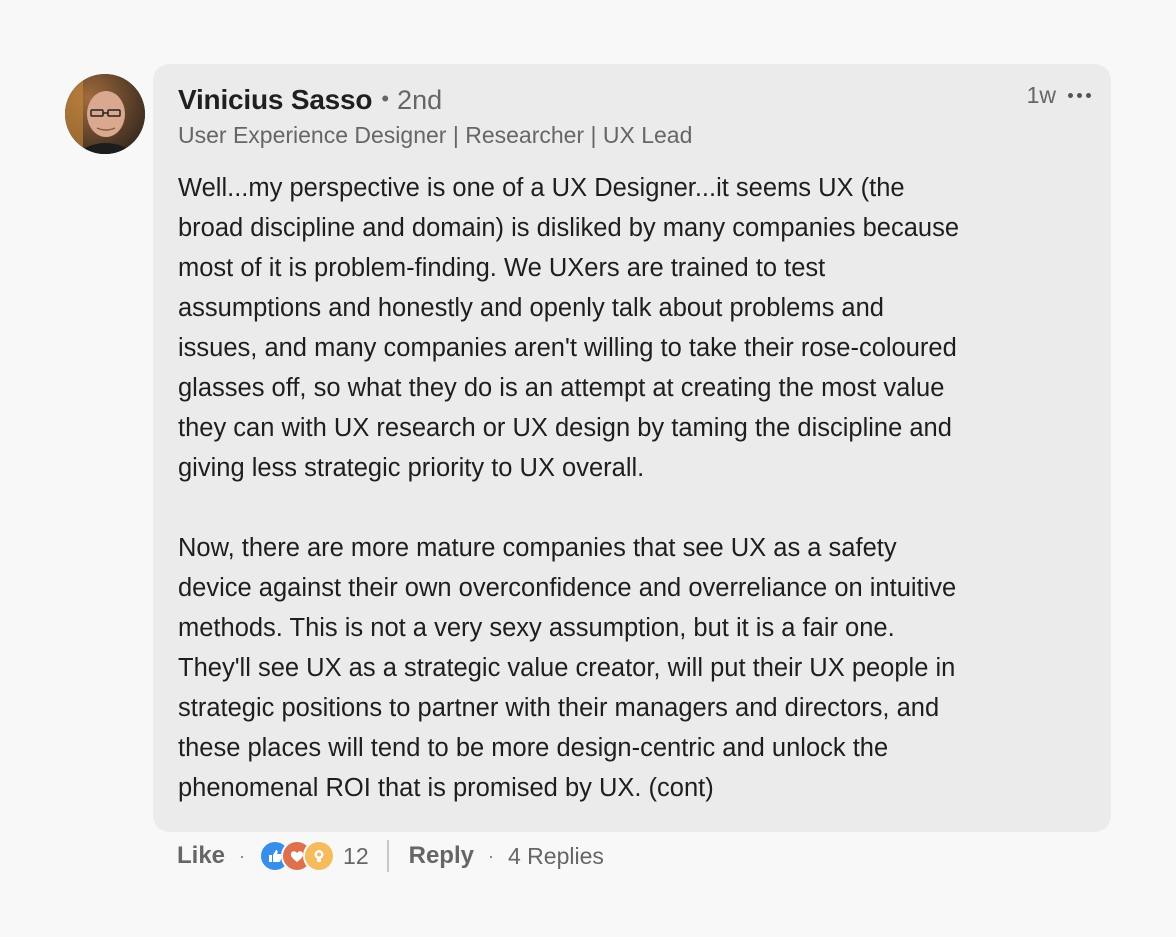  I want to click on author-row: Vinicius Sasso • 2nd, so click(310, 100).